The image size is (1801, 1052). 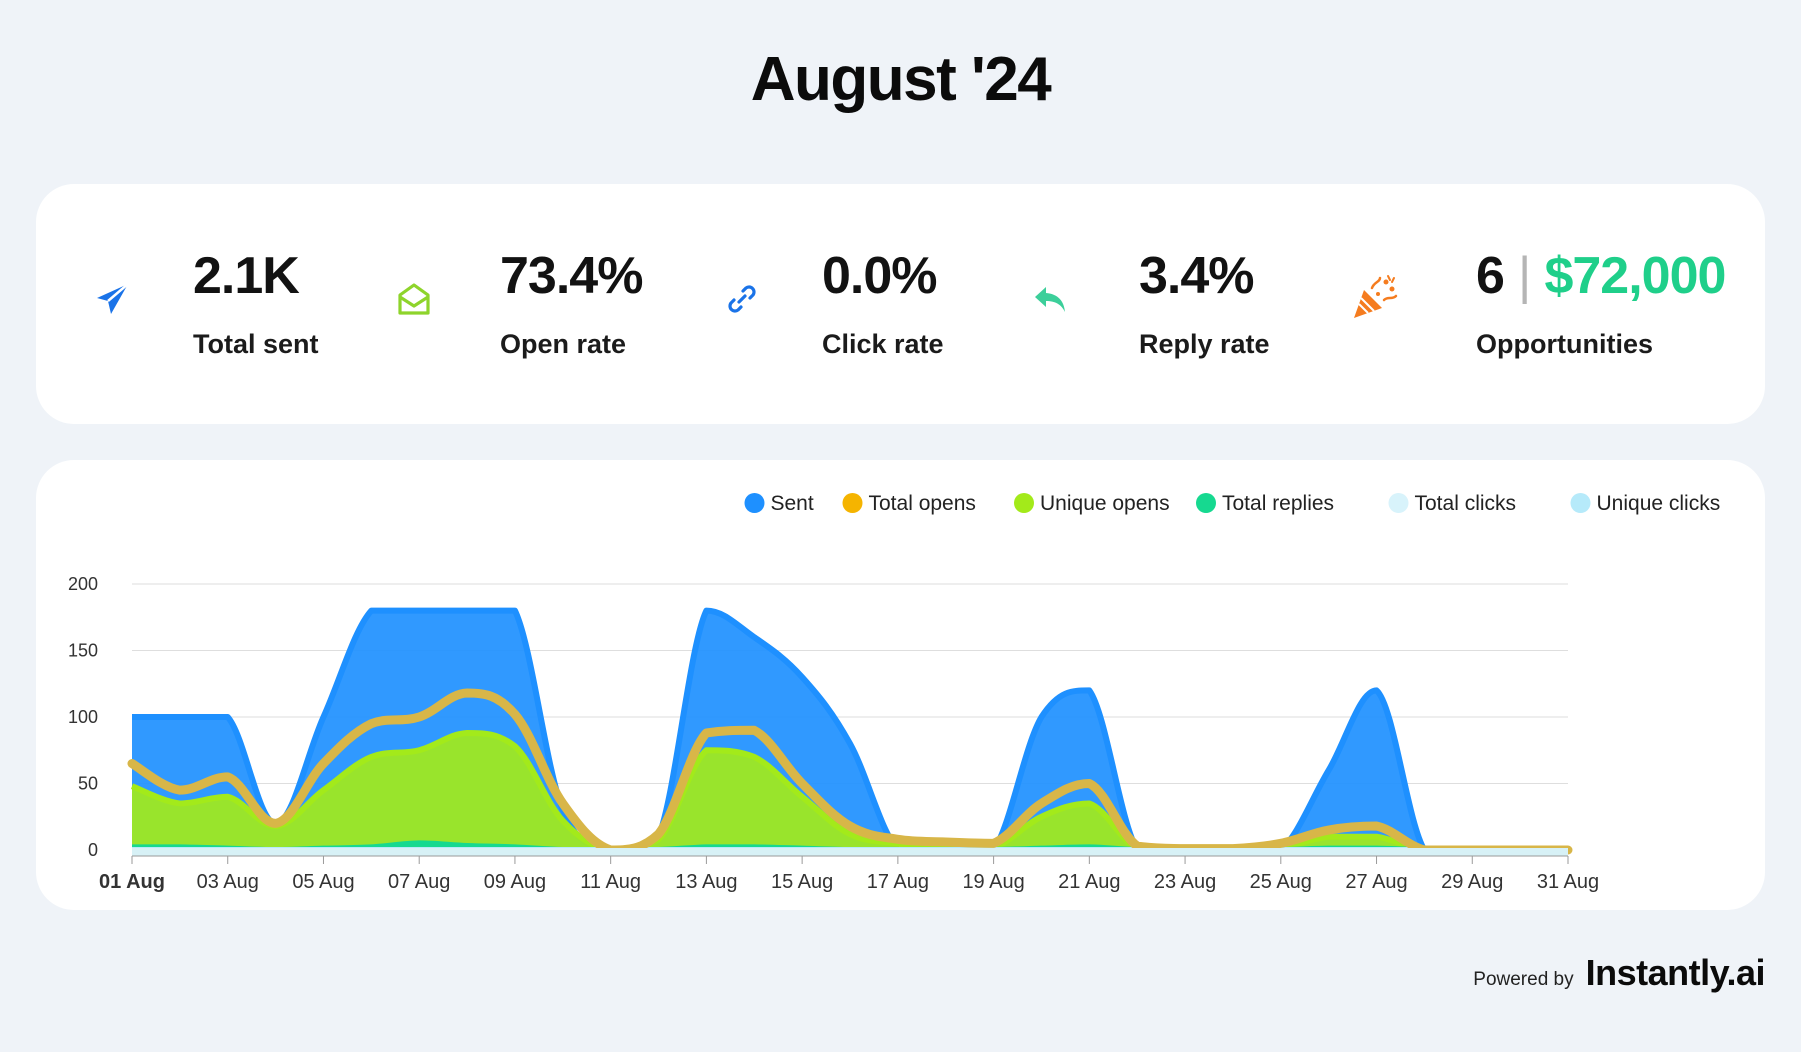 I want to click on stat-value: 0.0%, so click(x=880, y=276).